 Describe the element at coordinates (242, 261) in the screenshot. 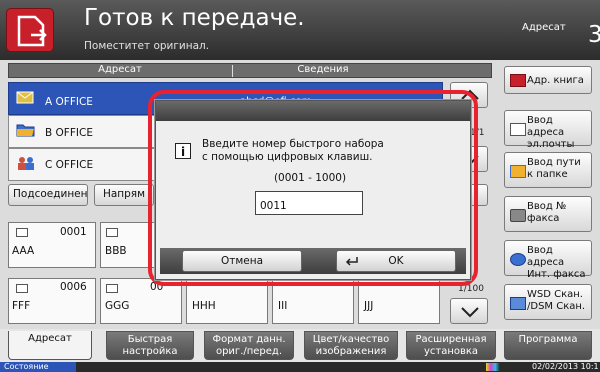

I see `cancel-button: Отмена` at that location.